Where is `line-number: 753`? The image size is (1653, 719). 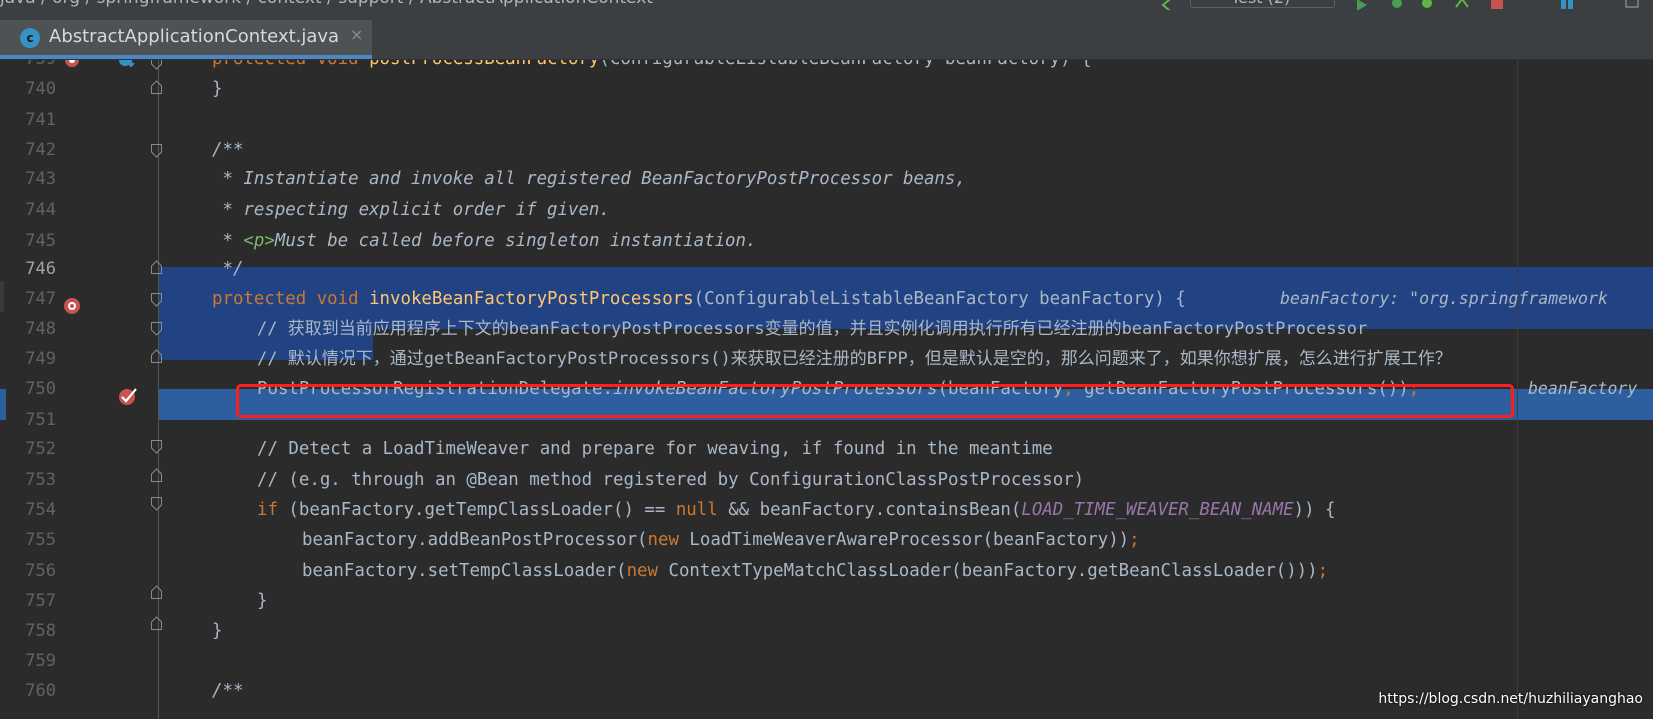
line-number: 753 is located at coordinates (40, 480).